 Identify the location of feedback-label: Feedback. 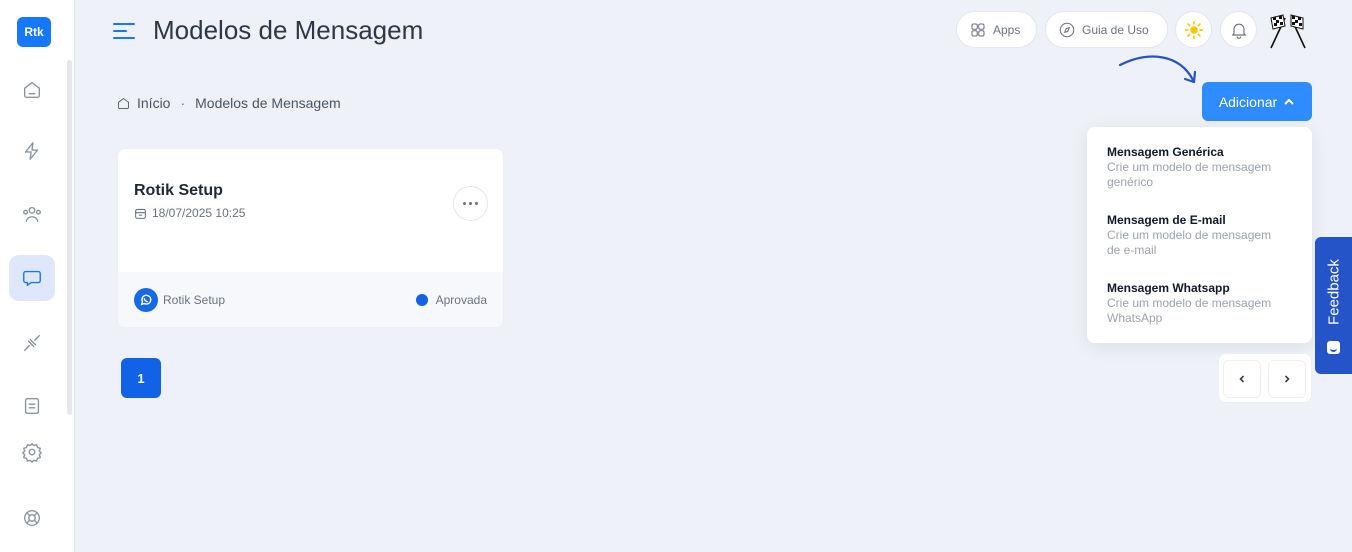
(1333, 292).